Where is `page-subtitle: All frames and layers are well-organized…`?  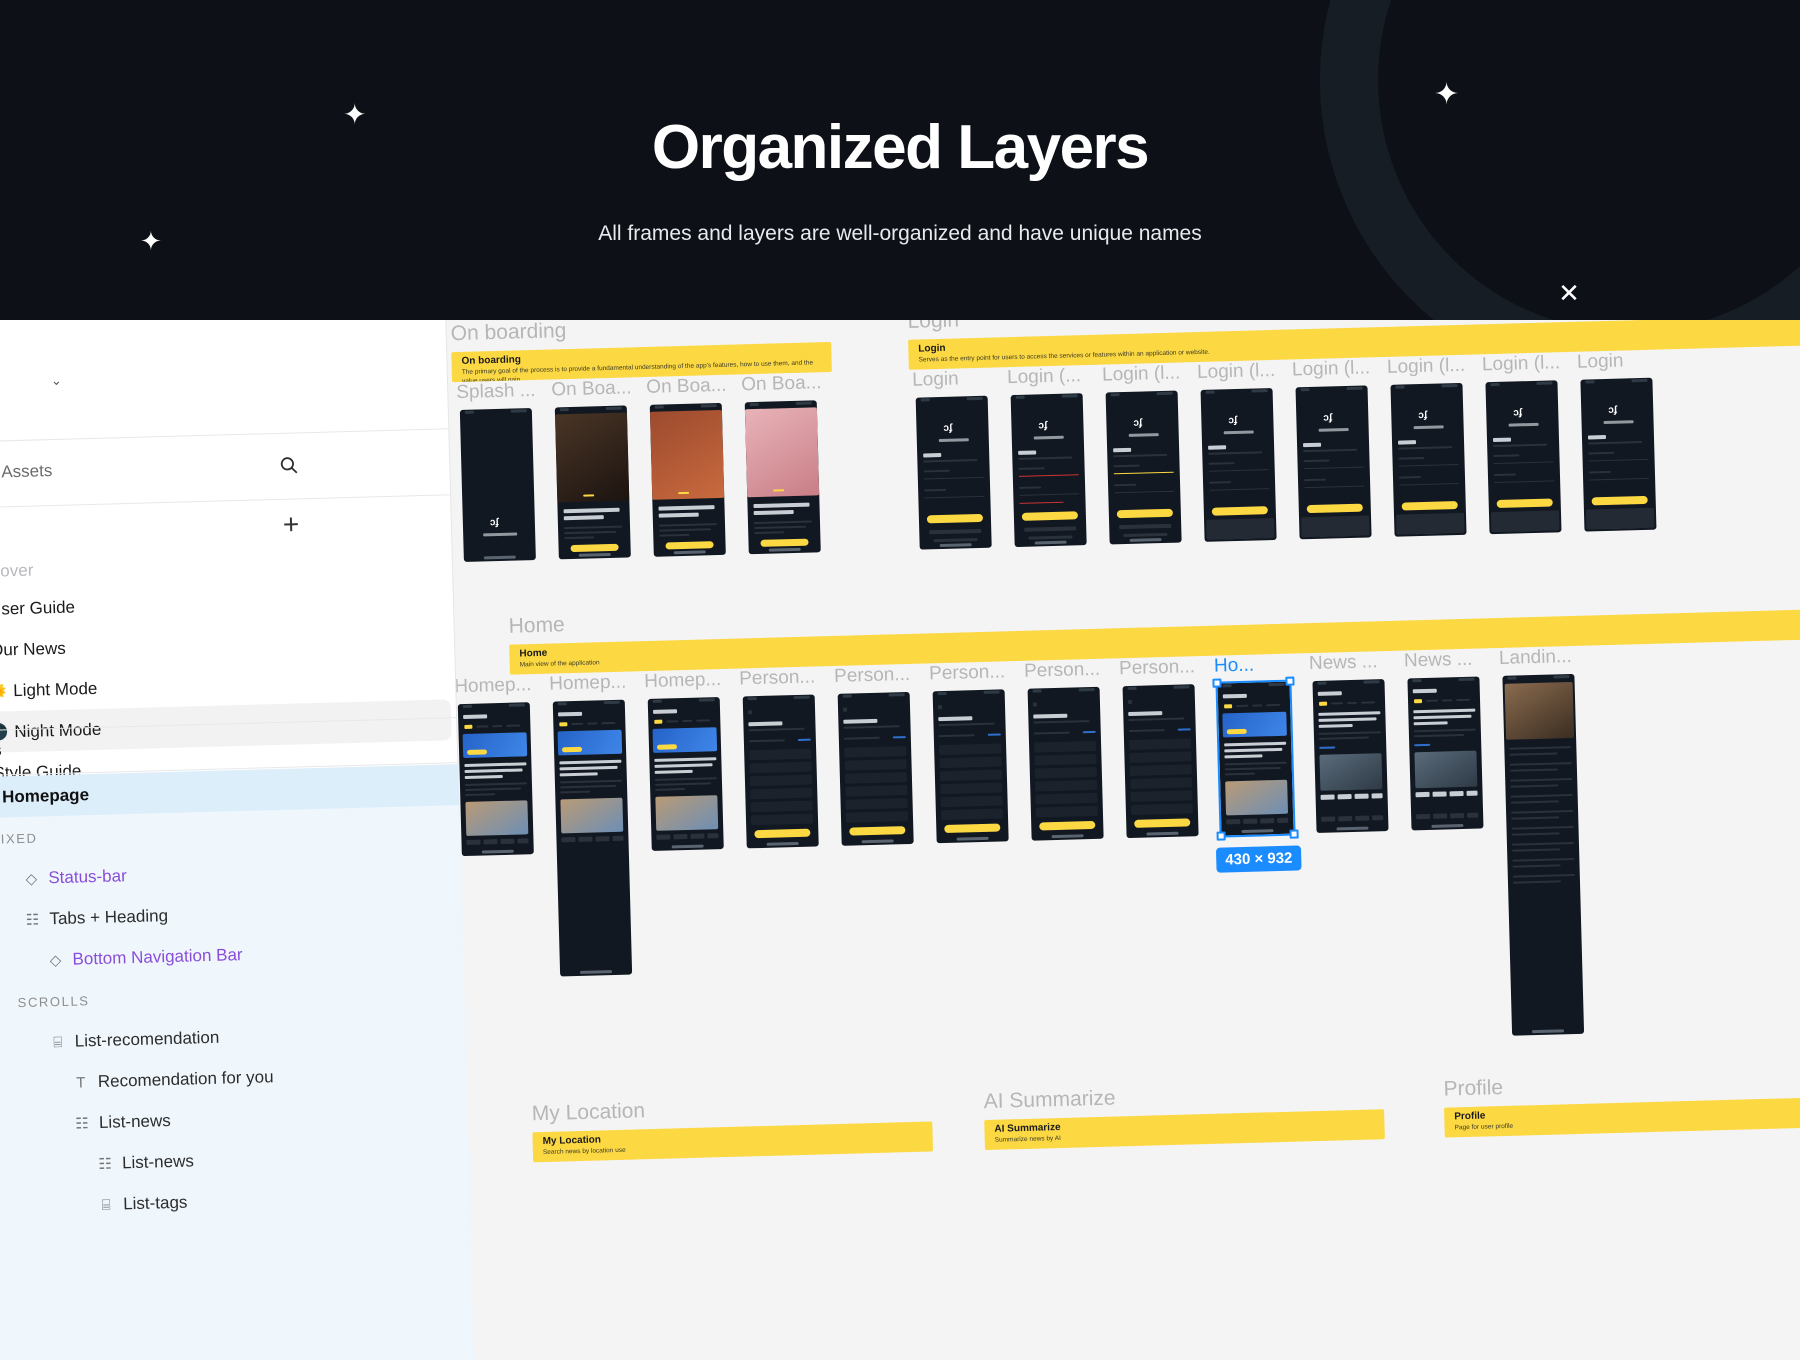 page-subtitle: All frames and layers are well-organized… is located at coordinates (900, 233).